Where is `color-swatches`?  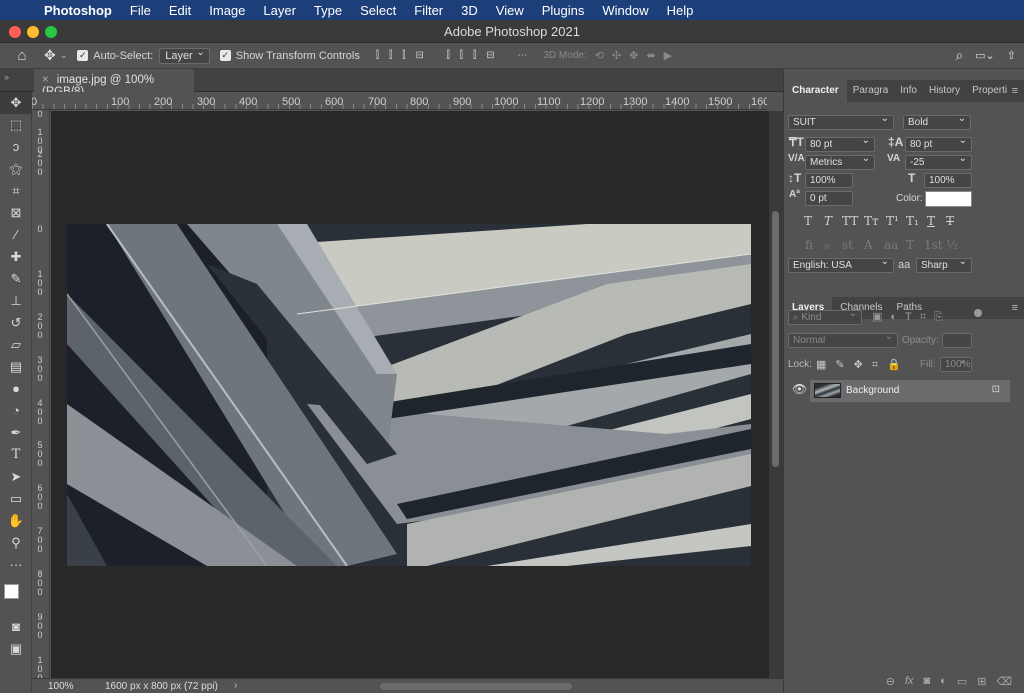
color-swatches is located at coordinates (15, 596).